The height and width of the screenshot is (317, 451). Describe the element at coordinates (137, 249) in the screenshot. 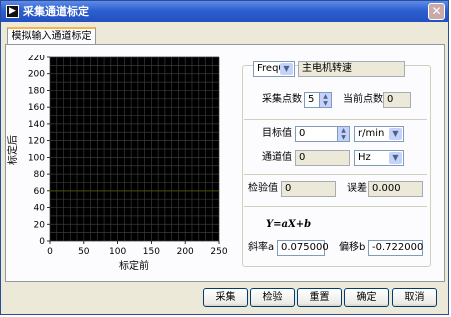

I see `x-axis-ticks: 0 50 100 150 200 250` at that location.